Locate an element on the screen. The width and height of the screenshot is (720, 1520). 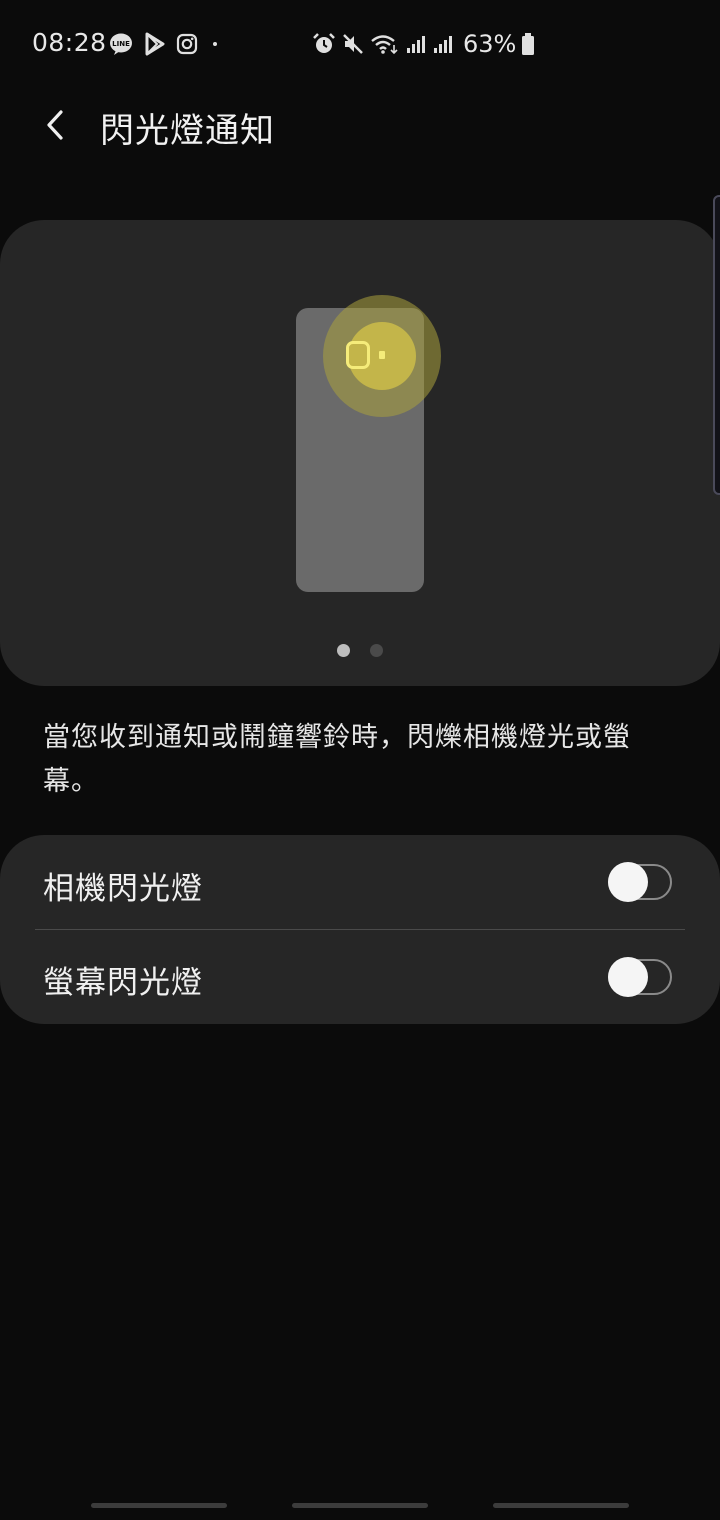
setting-screen-flash: 螢幕閃光燈 is located at coordinates (360, 977).